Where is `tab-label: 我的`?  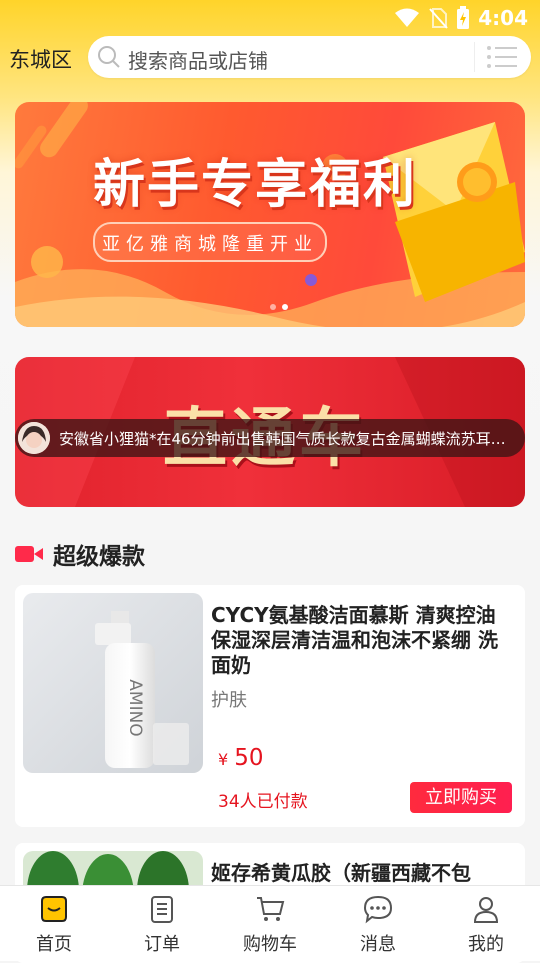
tab-label: 我的 is located at coordinates (486, 944).